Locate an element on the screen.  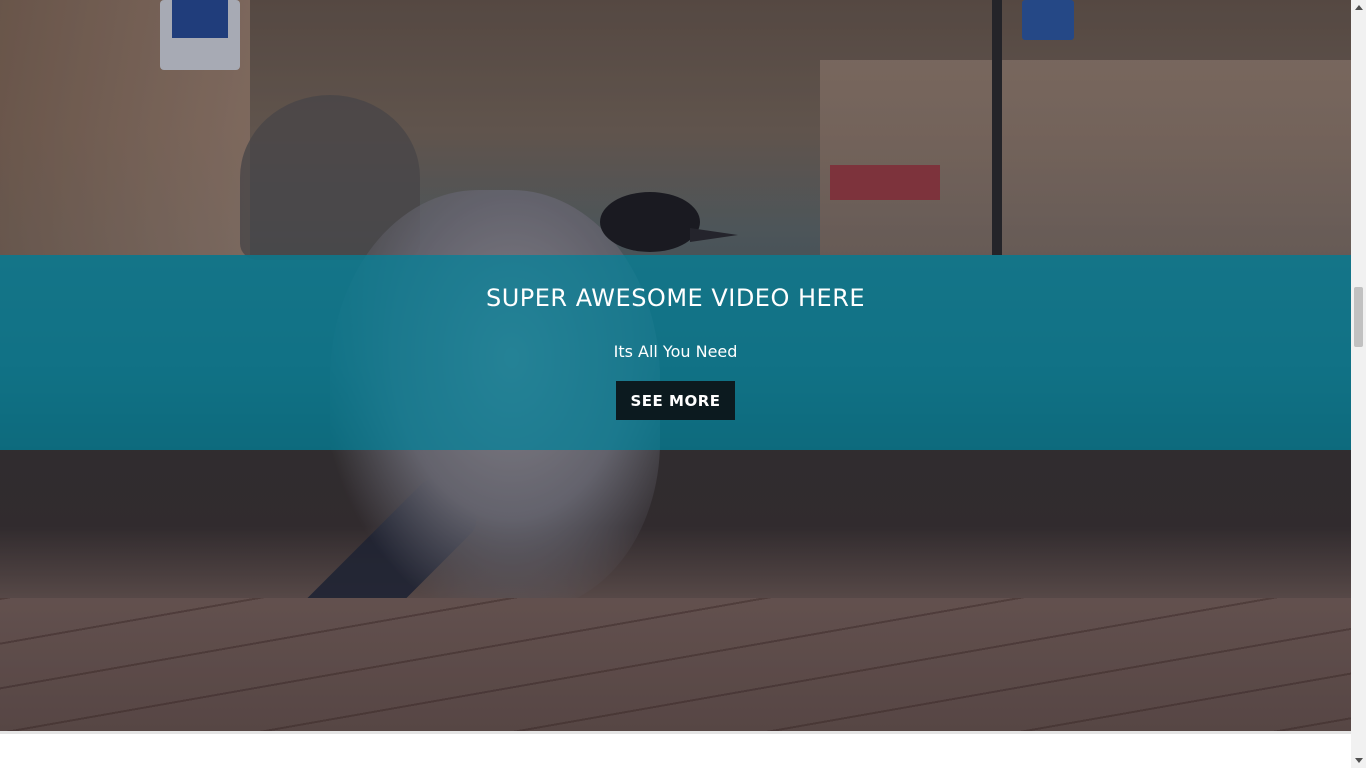
see-more-button: SEE MORE is located at coordinates (675, 400).